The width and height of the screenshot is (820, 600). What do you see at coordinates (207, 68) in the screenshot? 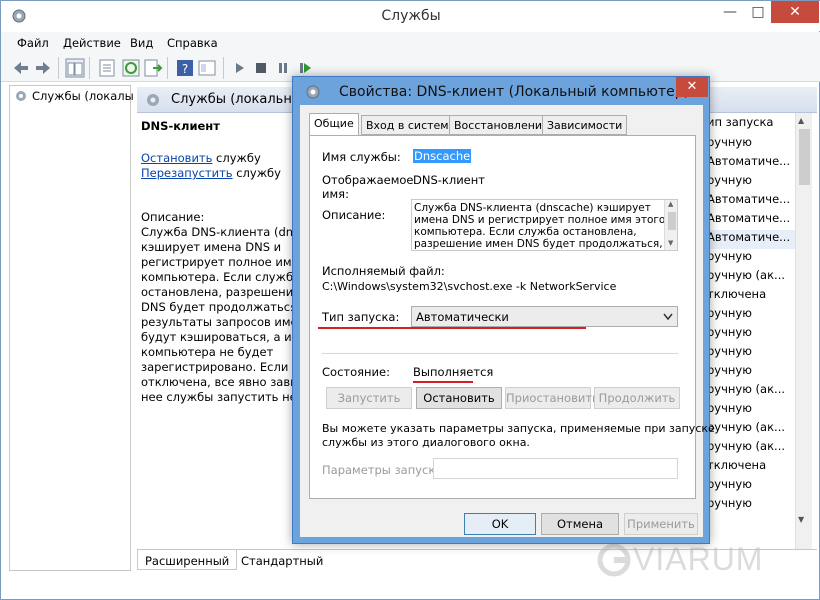
I see `view-icon` at bounding box center [207, 68].